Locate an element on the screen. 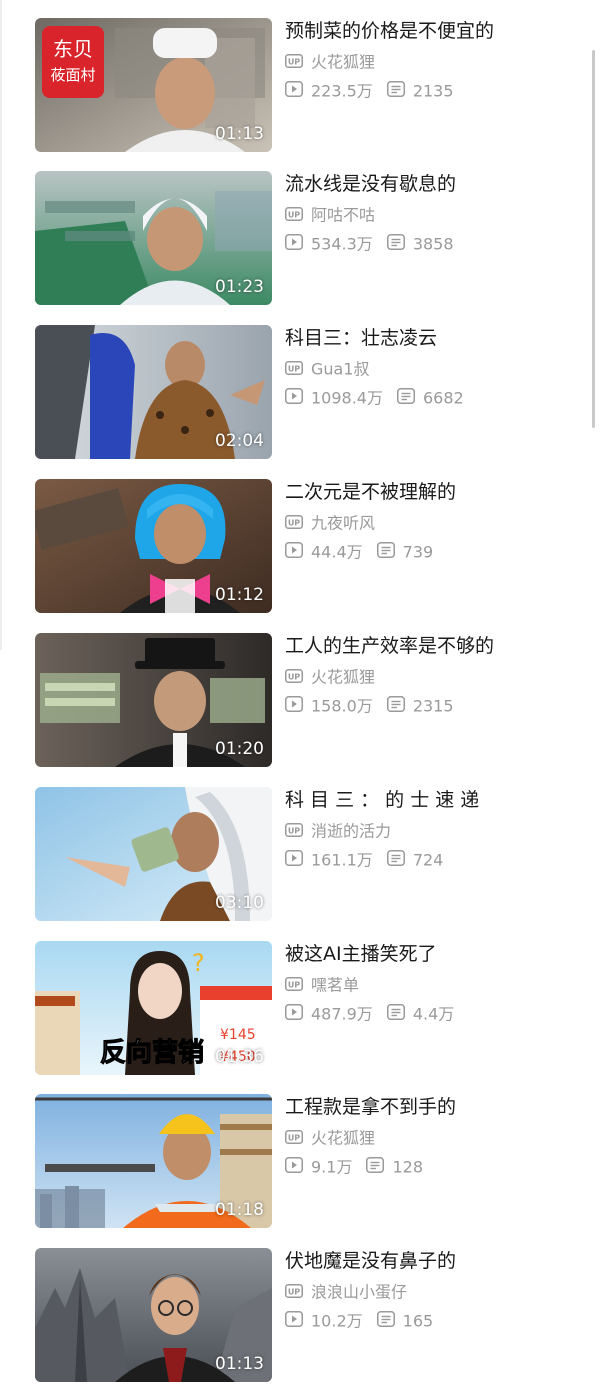 The image size is (600, 1396). stats-row: 223.5万 2135 is located at coordinates (369, 91).